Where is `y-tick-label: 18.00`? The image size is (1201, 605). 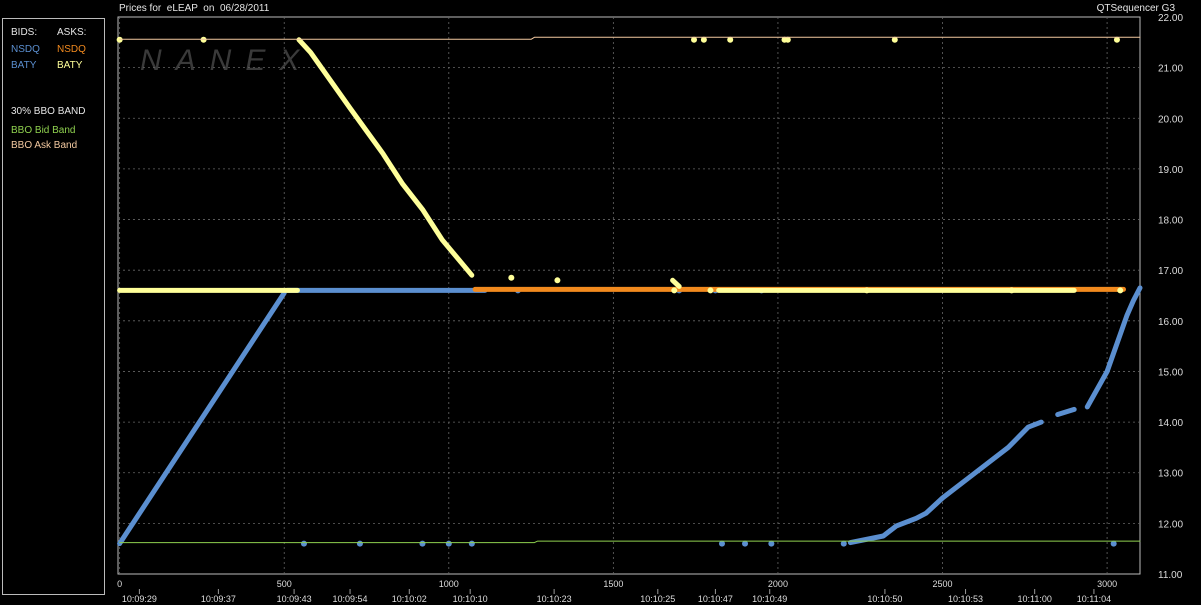
y-tick-label: 18.00 is located at coordinates (1170, 221).